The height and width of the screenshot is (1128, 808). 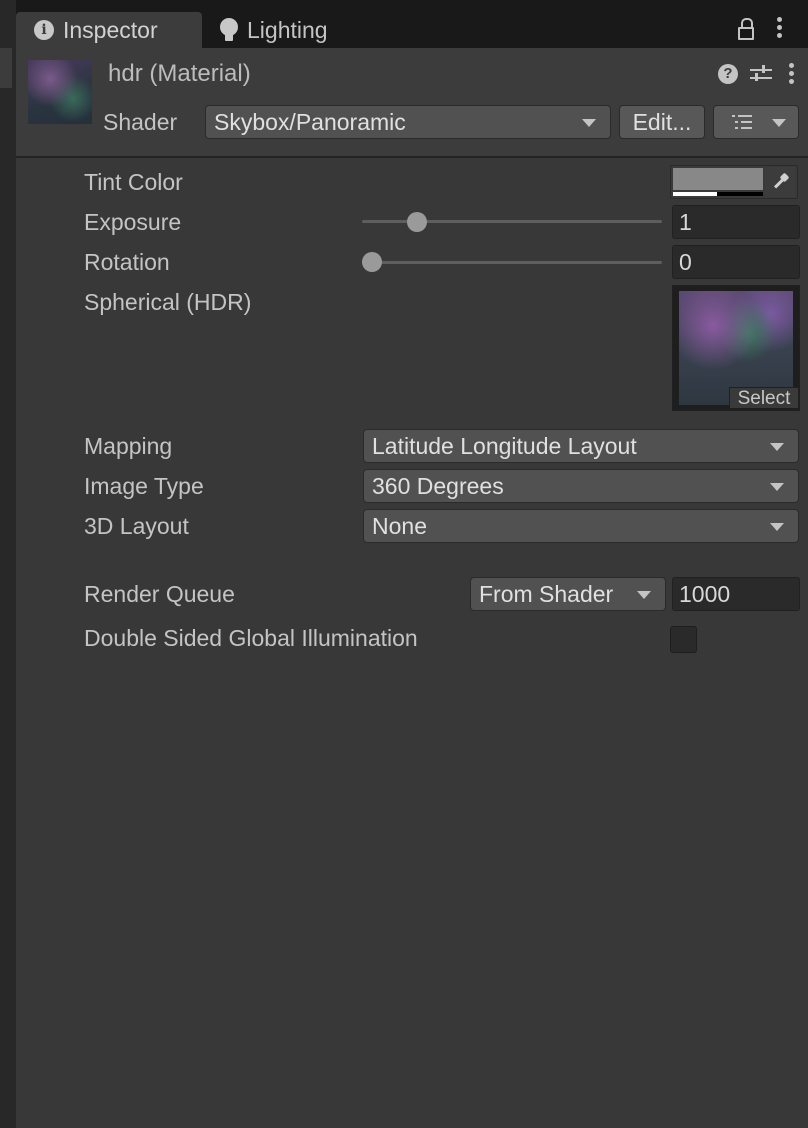 What do you see at coordinates (179, 73) in the screenshot?
I see `material-title: hdr (Material)` at bounding box center [179, 73].